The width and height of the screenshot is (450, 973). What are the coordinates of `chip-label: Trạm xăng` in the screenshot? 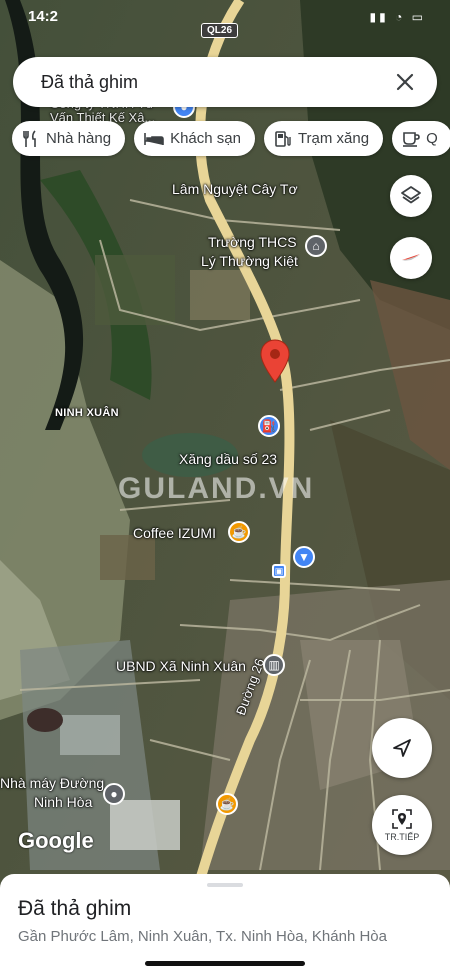 It's located at (333, 138).